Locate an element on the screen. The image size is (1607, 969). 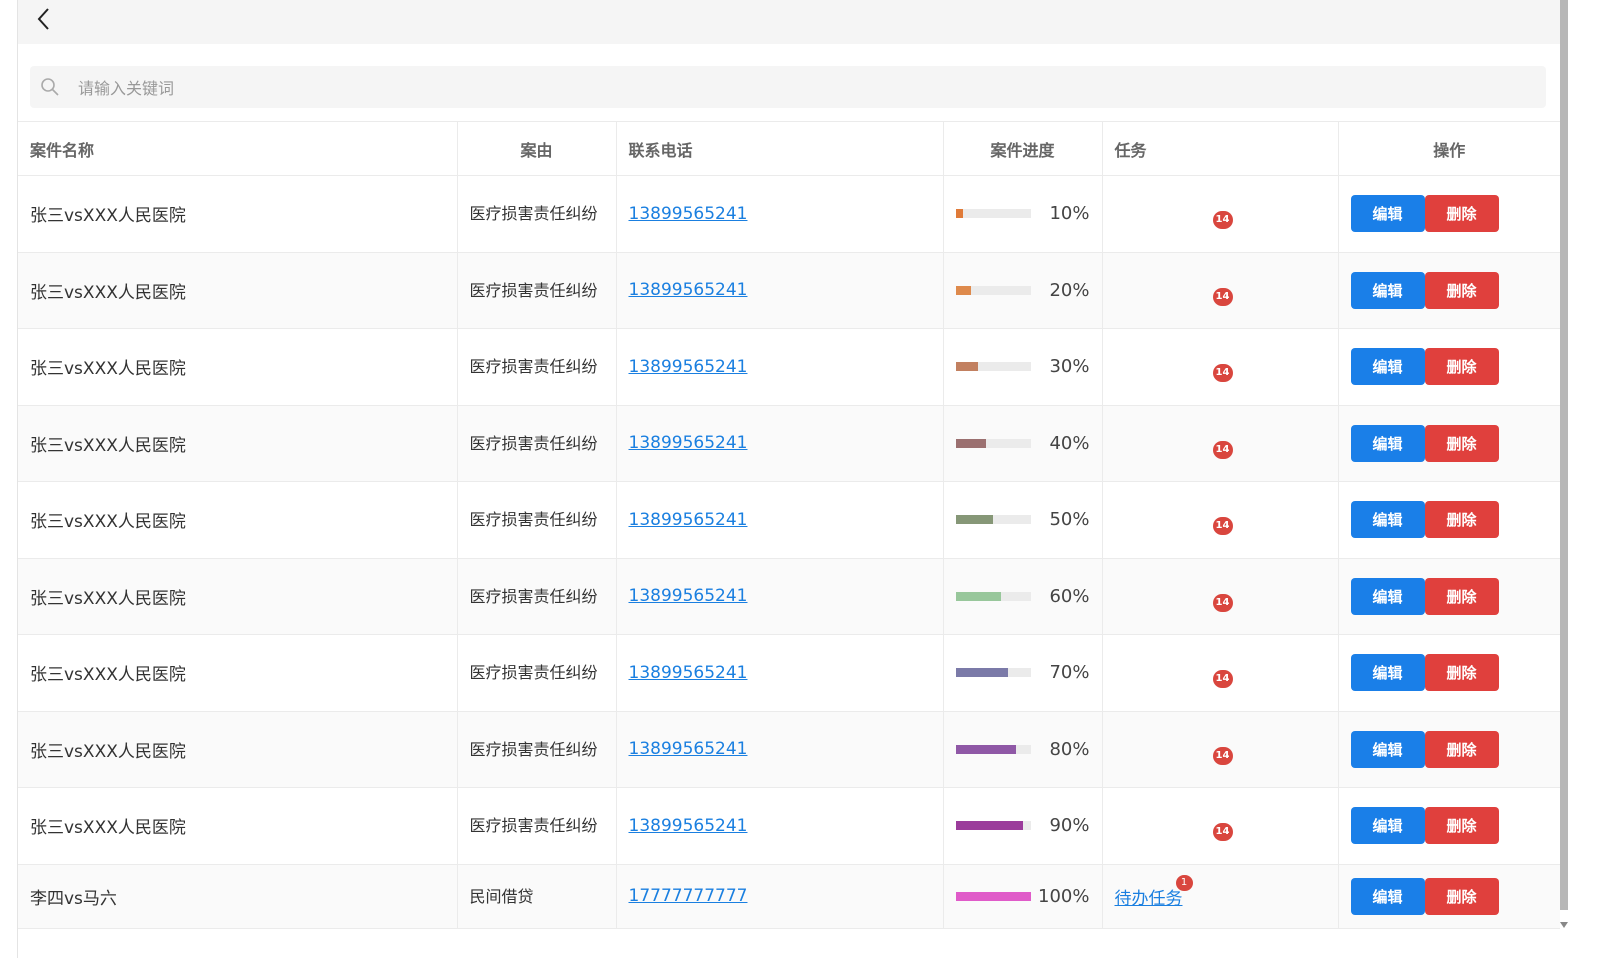
progress-cell: 80% is located at coordinates (1023, 749).